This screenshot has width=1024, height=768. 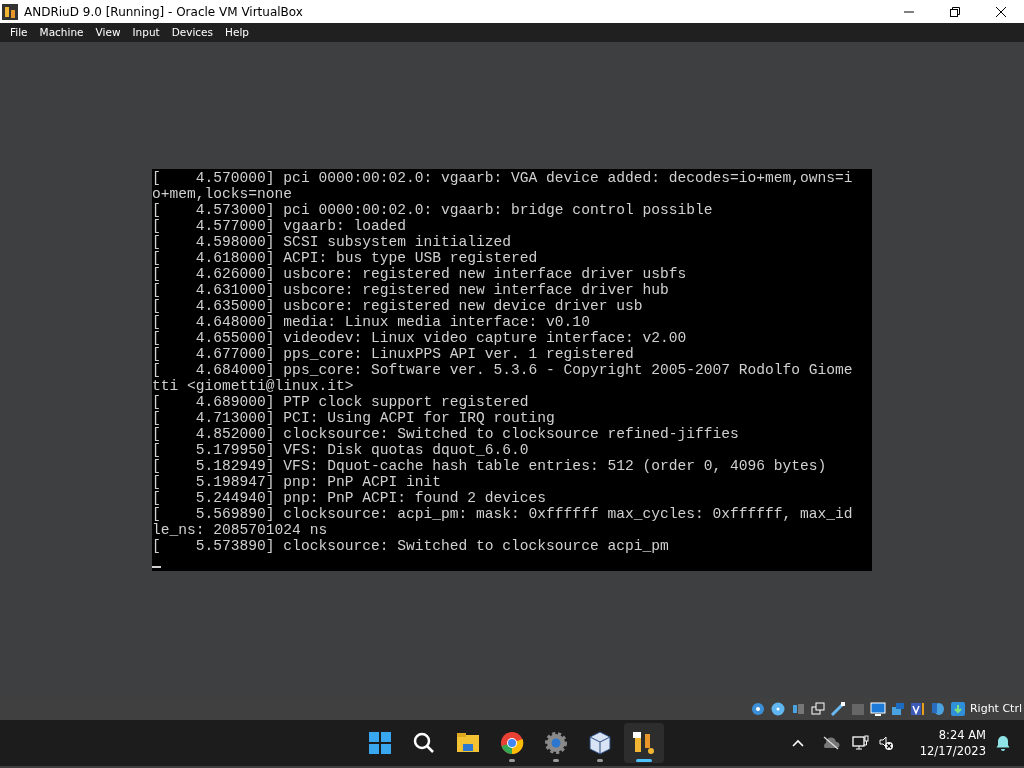 What do you see at coordinates (420, 274) in the screenshot?
I see `console-line: [ 4.626000] usbcore: registered new interface driver usbfs` at bounding box center [420, 274].